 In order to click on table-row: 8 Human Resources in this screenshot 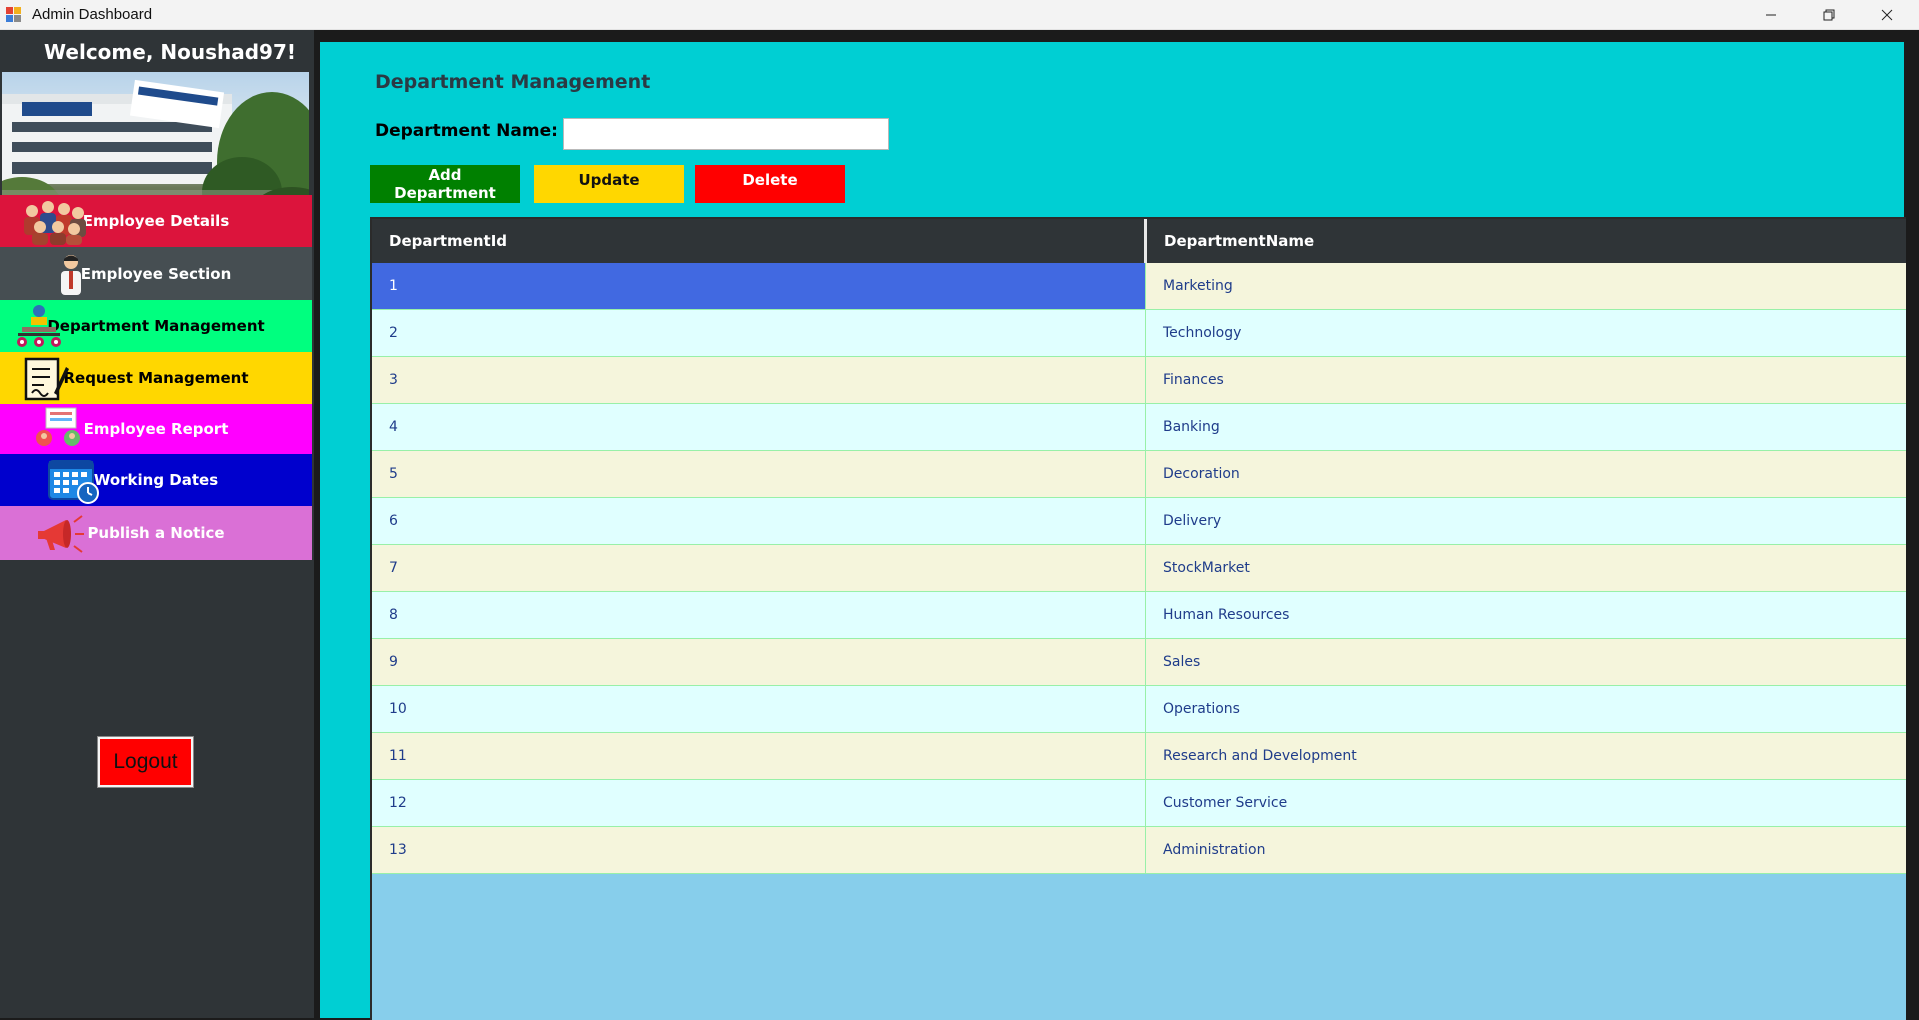, I will do `click(1139, 615)`.